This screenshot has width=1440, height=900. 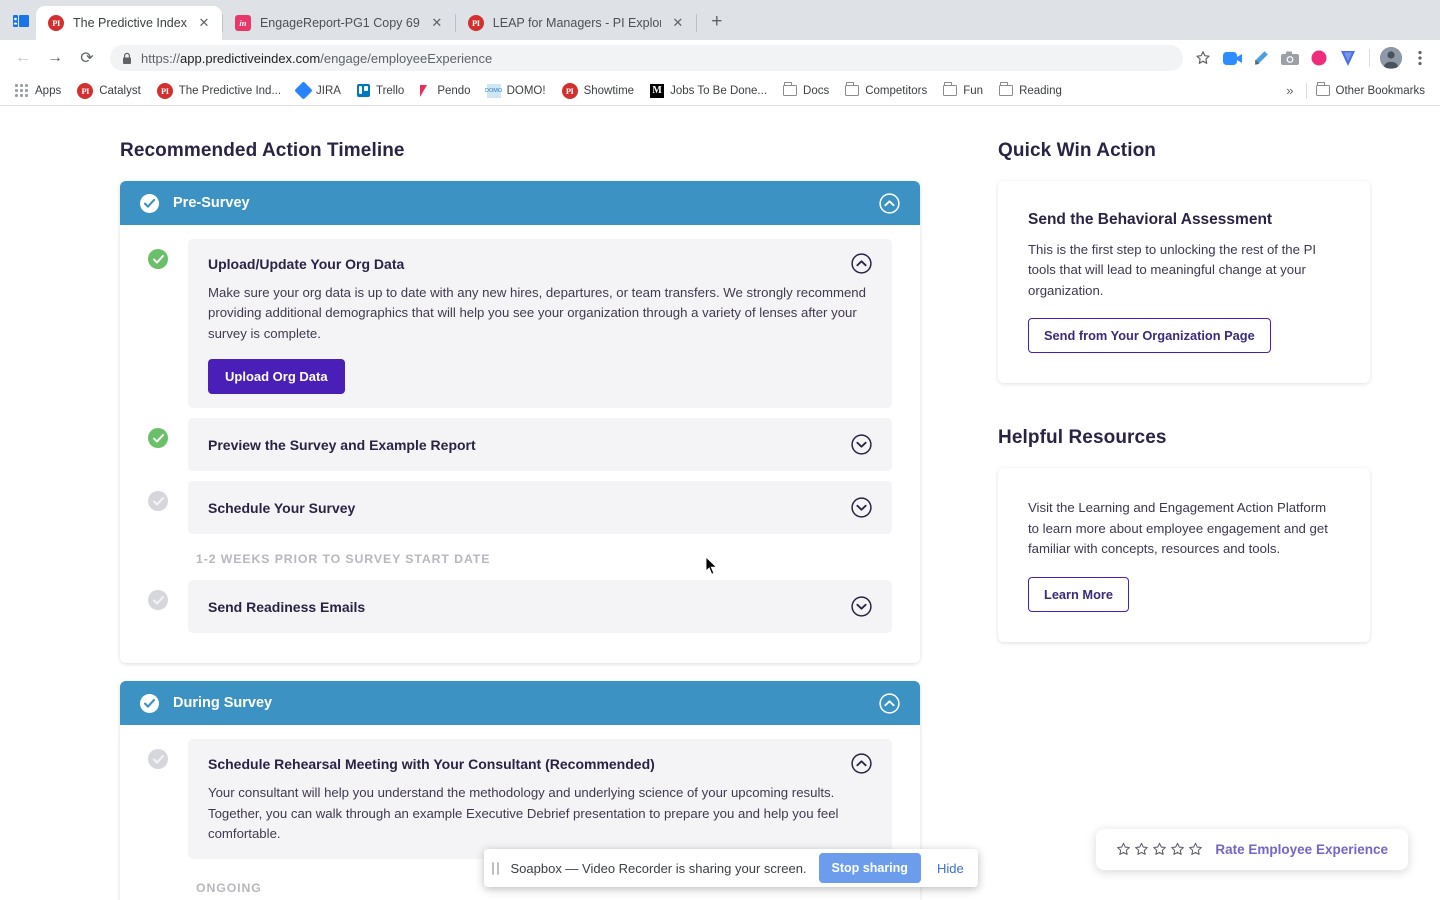 I want to click on rate-widget-label: Rate Employee Experience, so click(x=1301, y=849).